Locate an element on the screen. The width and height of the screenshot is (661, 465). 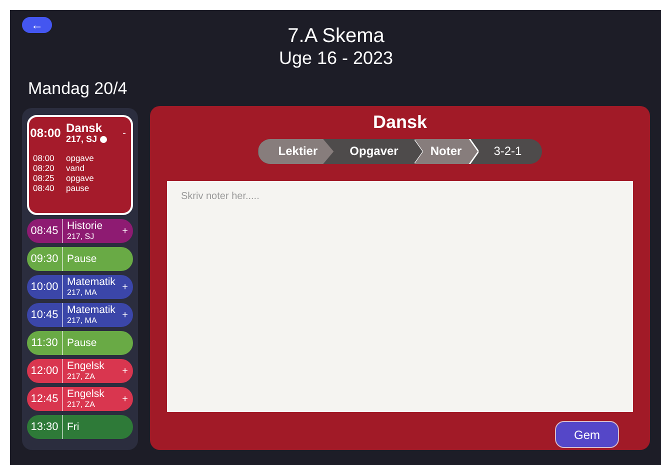
save-button: Gem is located at coordinates (587, 434).